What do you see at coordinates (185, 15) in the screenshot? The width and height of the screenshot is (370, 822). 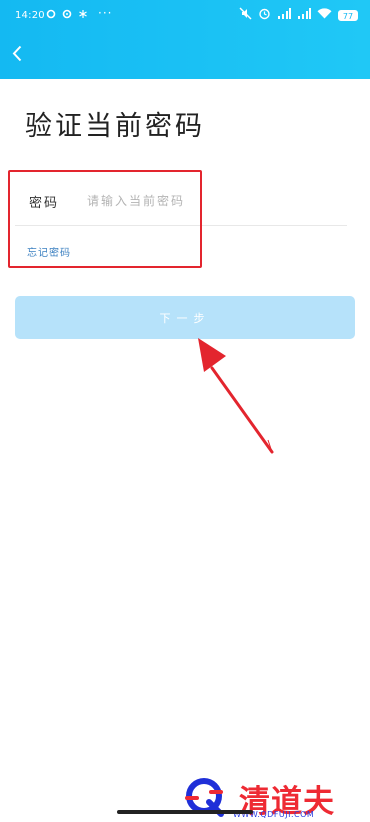 I see `status-bar: 14:20 ··· 77` at bounding box center [185, 15].